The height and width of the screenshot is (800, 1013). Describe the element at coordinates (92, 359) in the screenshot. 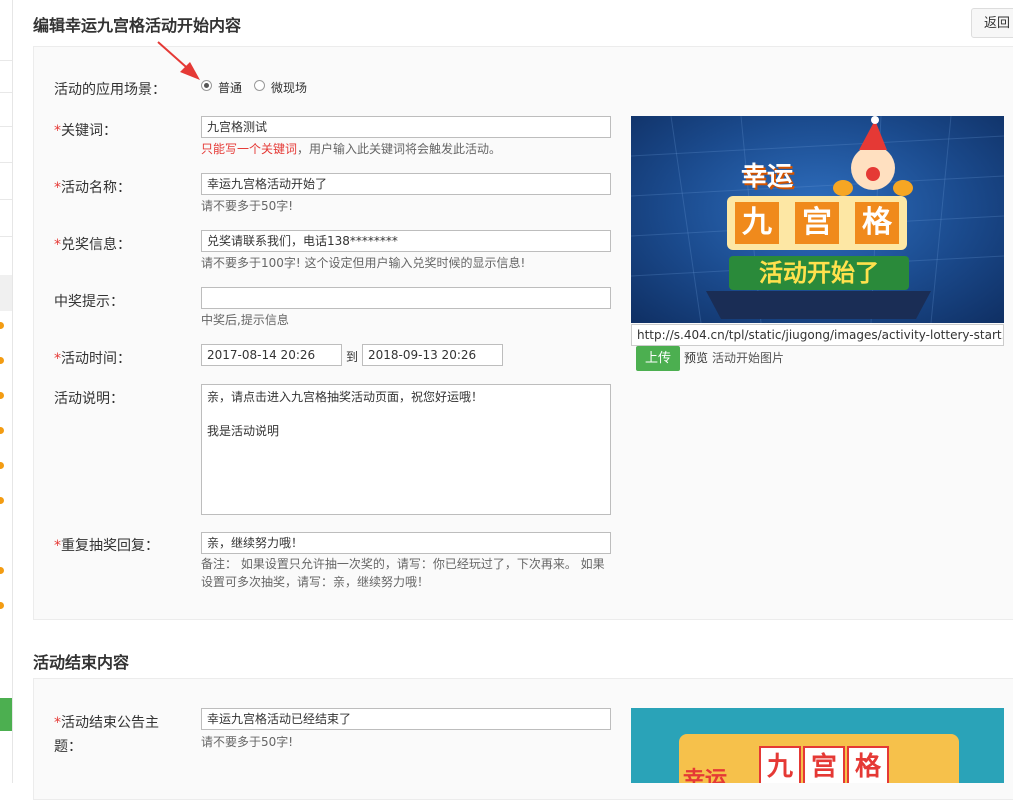

I see `activity-time-label: *活动时间：` at that location.